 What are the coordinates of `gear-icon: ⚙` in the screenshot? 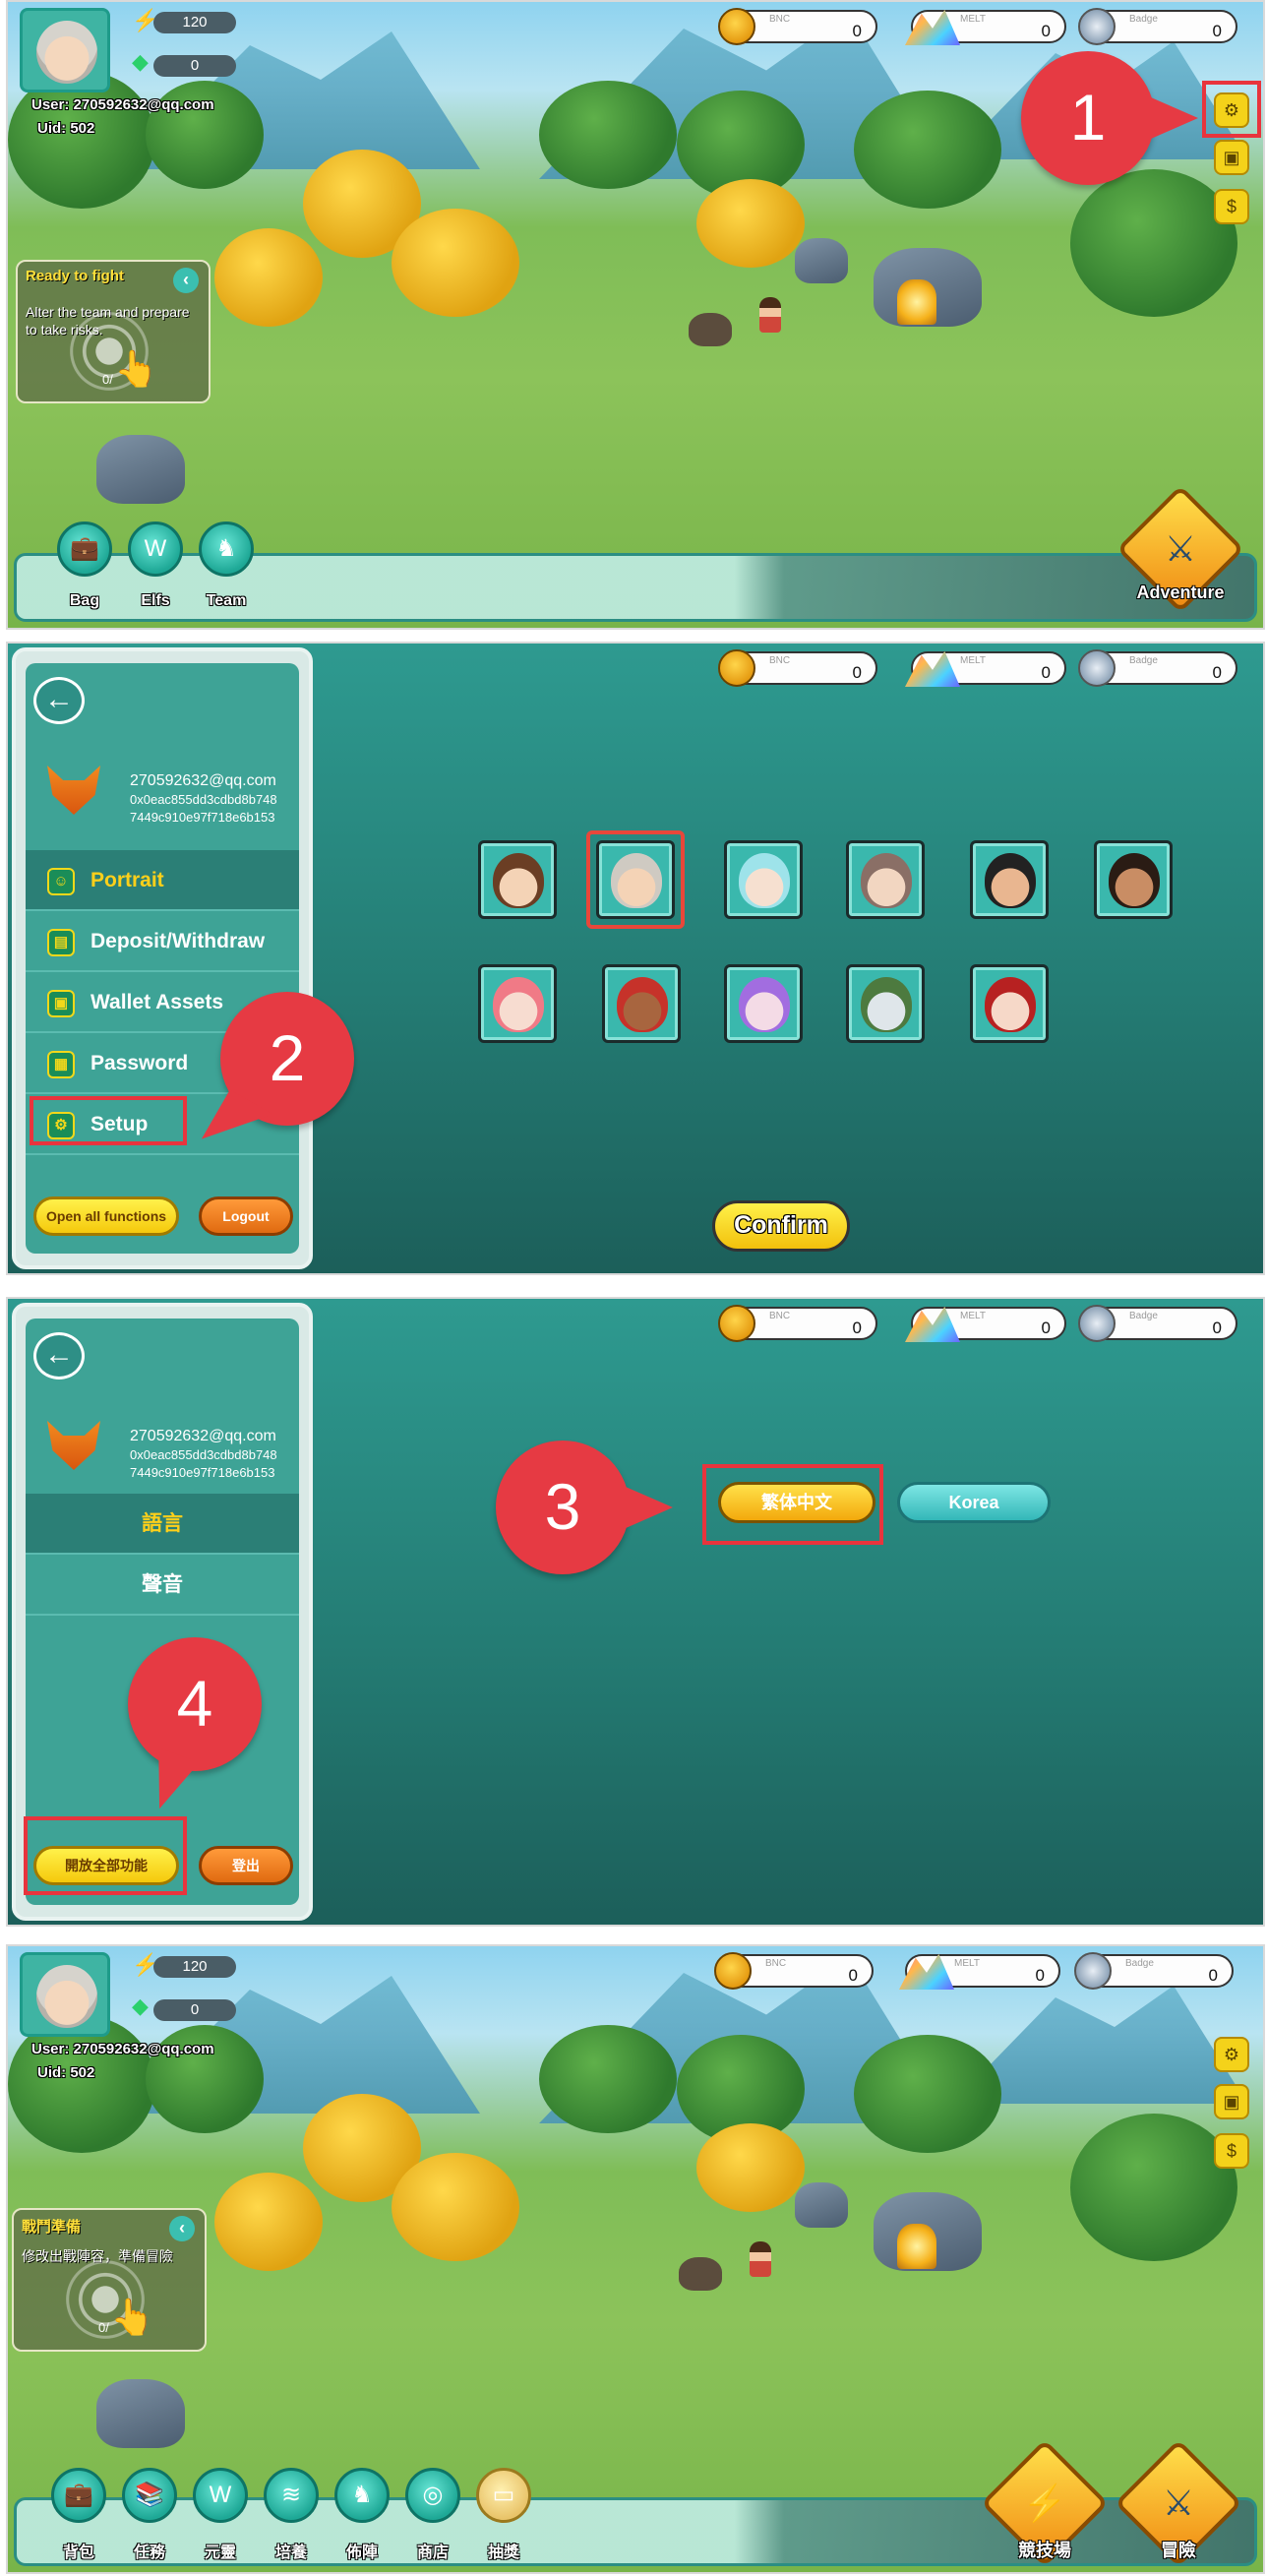 It's located at (1232, 2054).